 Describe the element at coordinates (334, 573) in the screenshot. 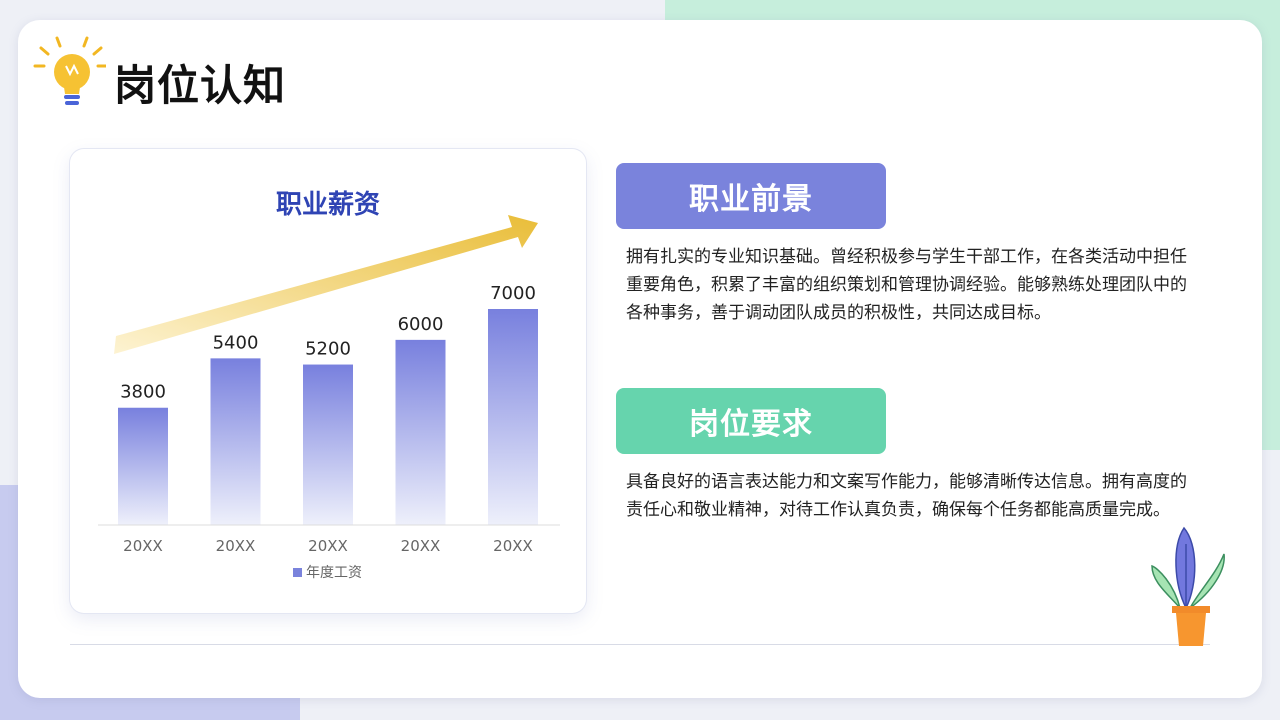

I see `legend-label: 年度工资` at that location.